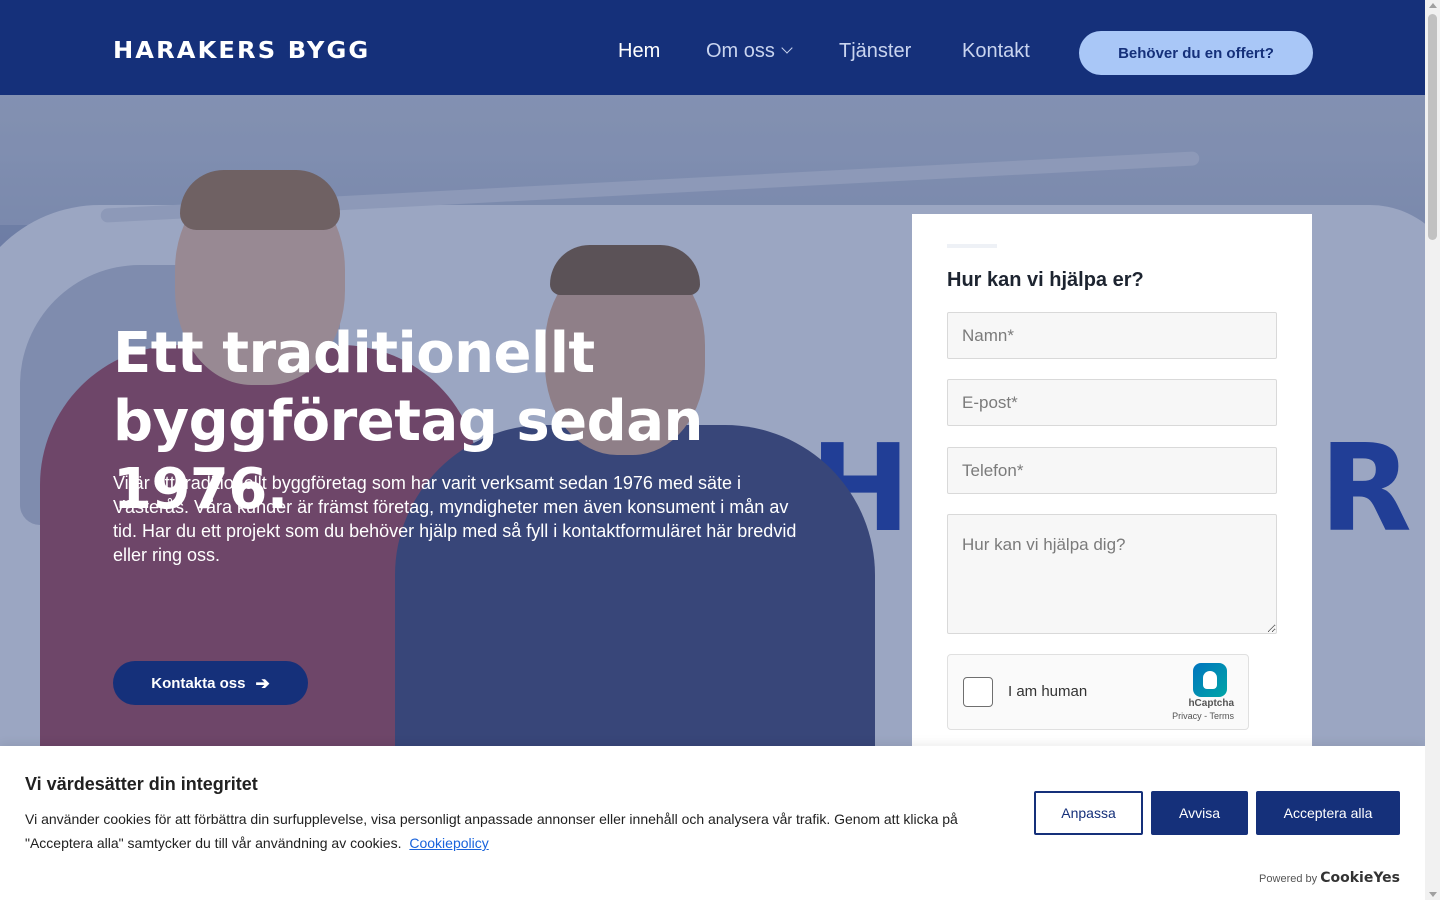  What do you see at coordinates (787, 48) in the screenshot?
I see `chevron-down-icon` at bounding box center [787, 48].